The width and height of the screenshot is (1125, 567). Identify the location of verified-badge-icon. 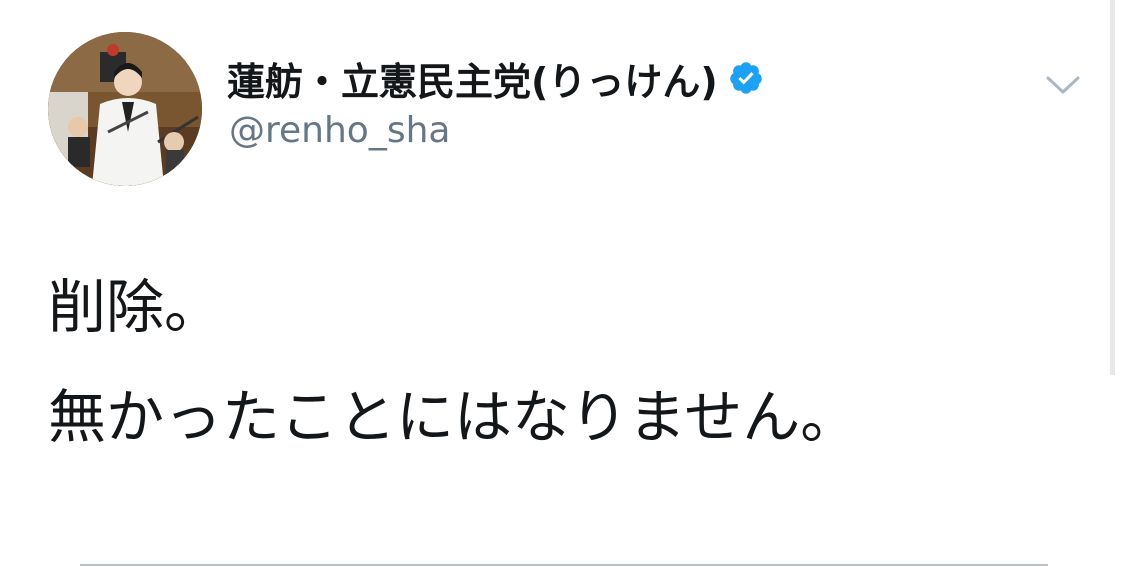
(745, 78).